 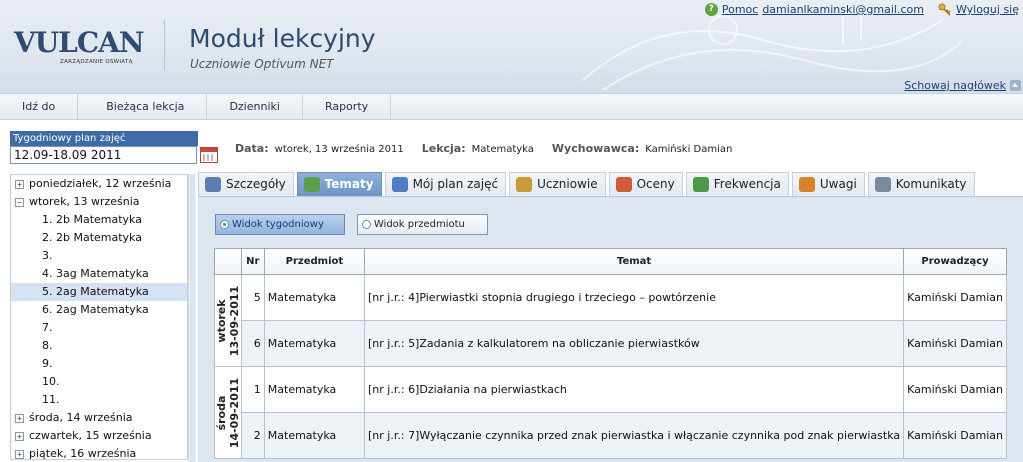 What do you see at coordinates (99, 364) in the screenshot?
I see `tree-lesson-item: 9.` at bounding box center [99, 364].